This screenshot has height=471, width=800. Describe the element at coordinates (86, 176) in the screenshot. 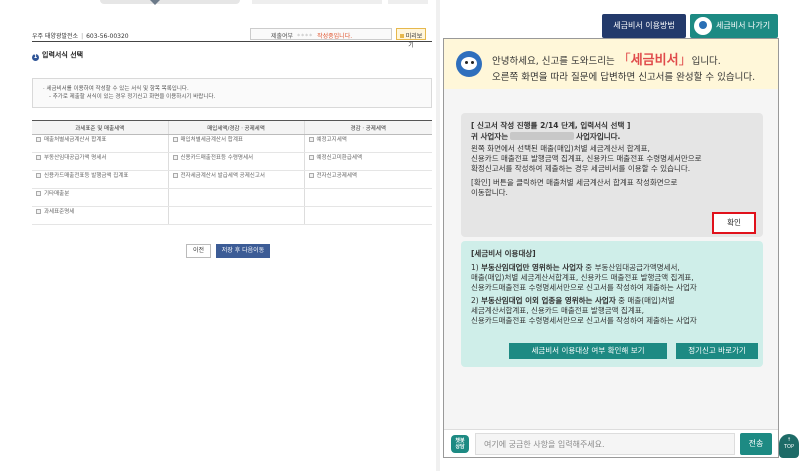

I see `form-item-label: 신용카드매출전표등 발행금액 집계표` at that location.